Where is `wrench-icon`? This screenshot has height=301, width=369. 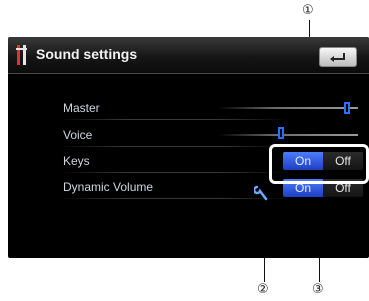 wrench-icon is located at coordinates (261, 193).